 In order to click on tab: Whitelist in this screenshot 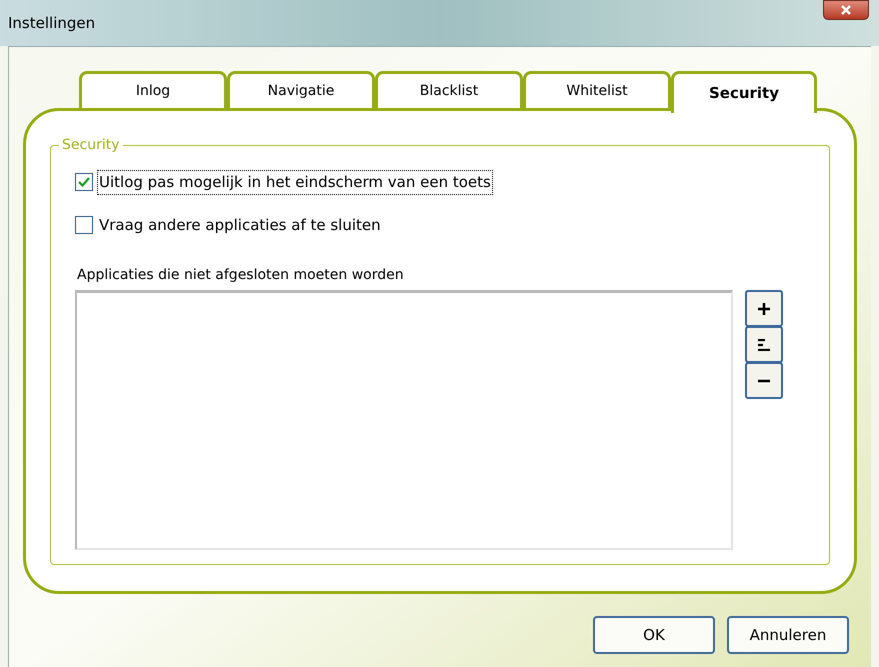, I will do `click(597, 91)`.